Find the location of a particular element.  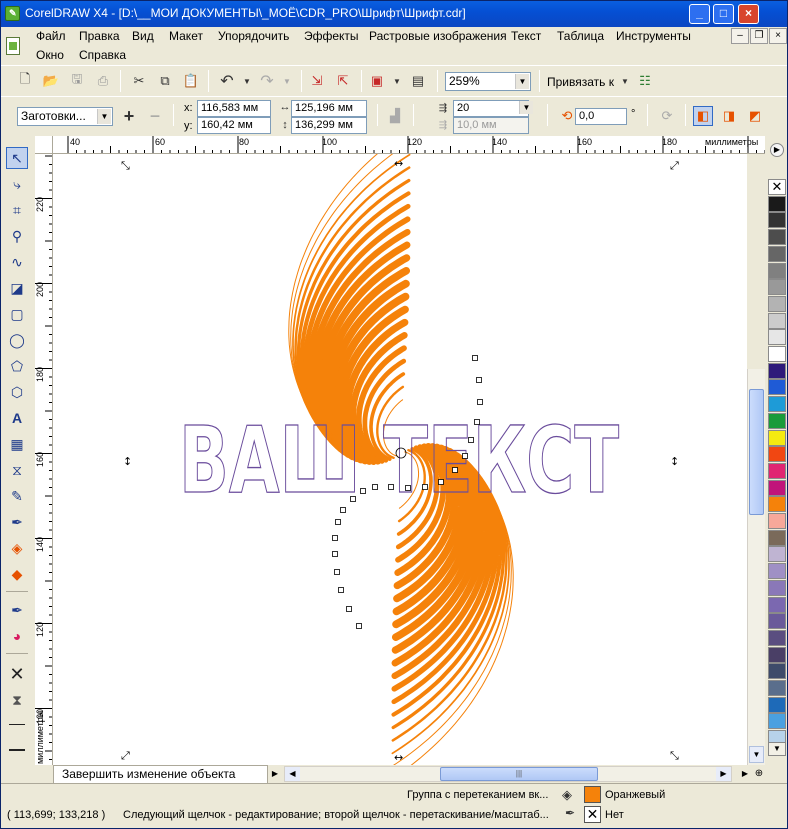

redo-dropdown-icon: ▼ is located at coordinates (287, 81).